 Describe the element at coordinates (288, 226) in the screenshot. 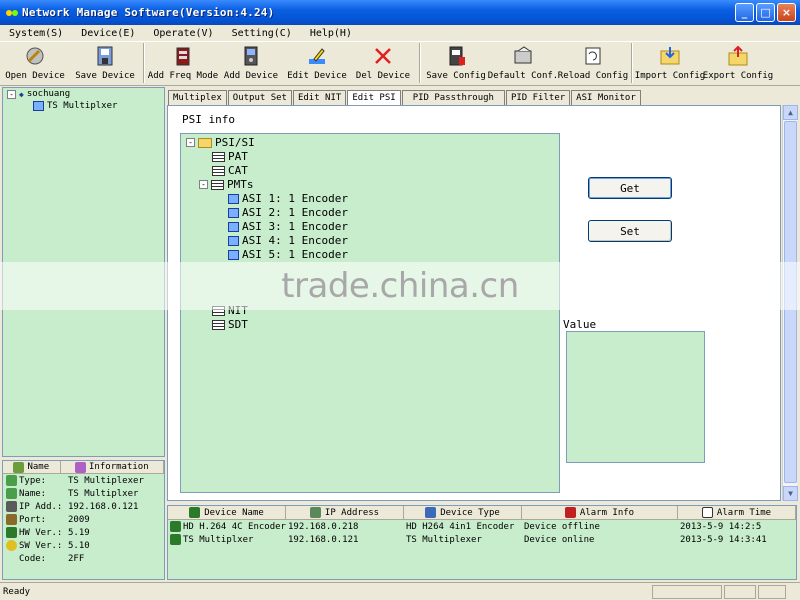

I see `tree-node-pmt-asi-3: ASI 3: 1 Encoder` at that location.